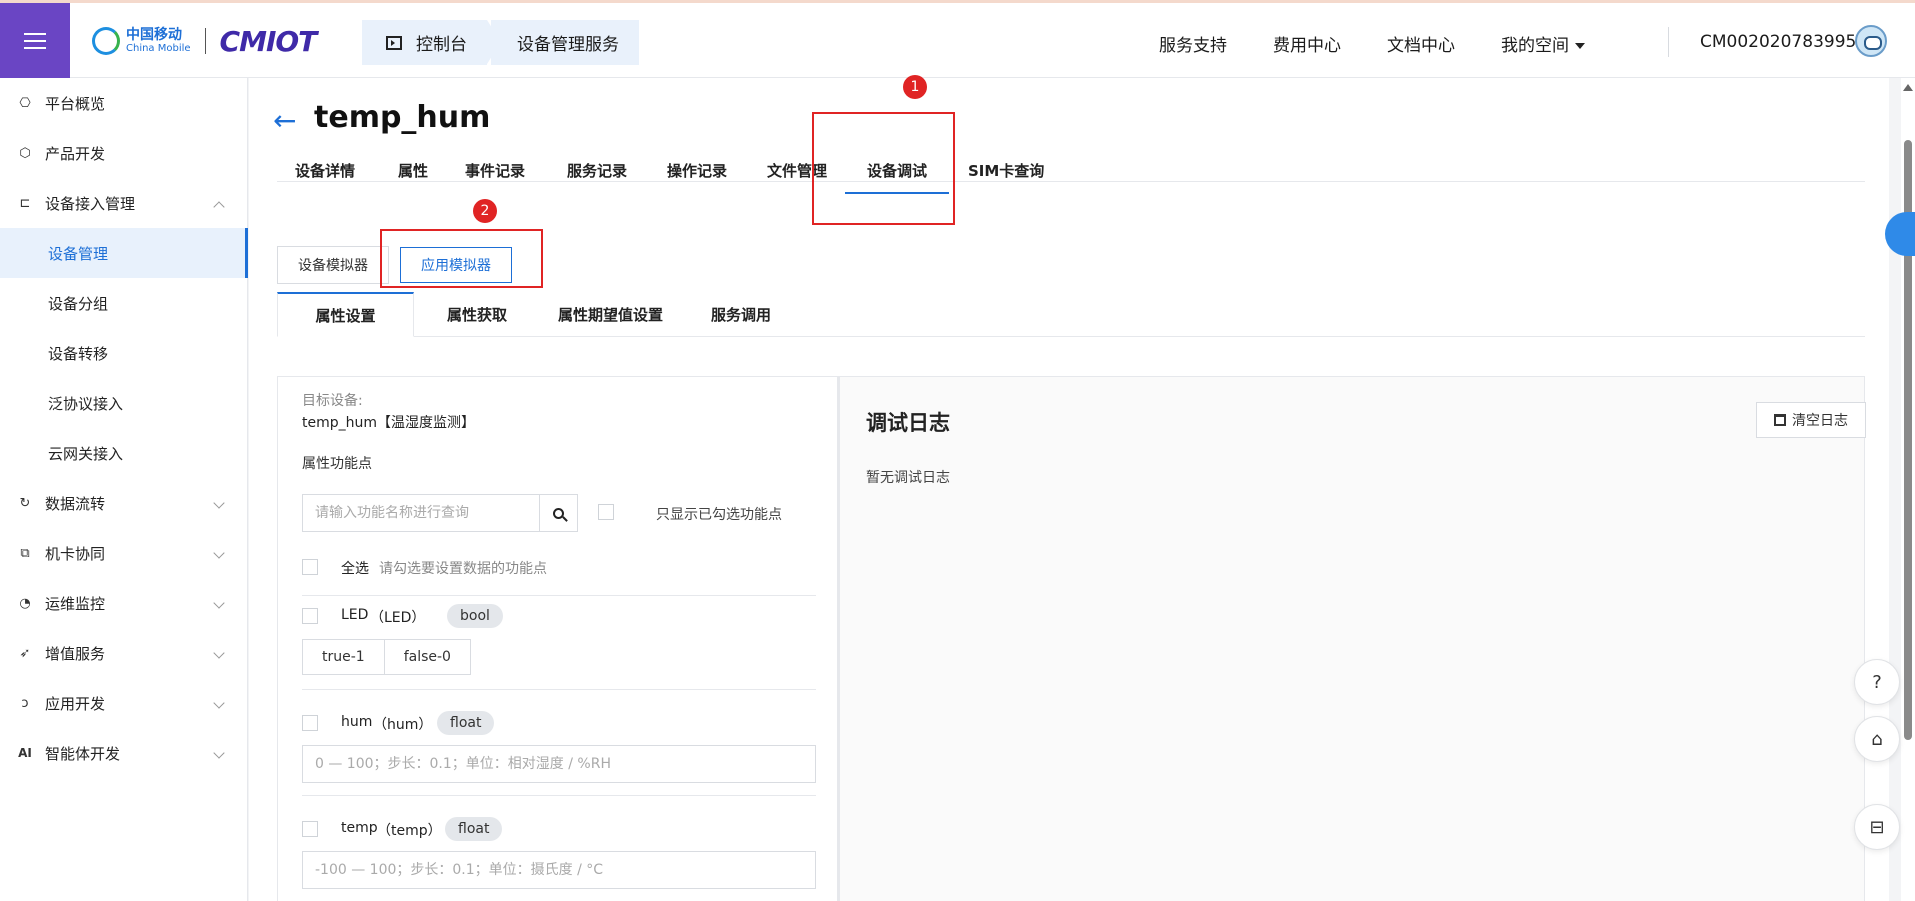 The height and width of the screenshot is (901, 1915). Describe the element at coordinates (124, 703) in the screenshot. I see `sidebar-item-app-dev: ↄ 应用开发` at that location.